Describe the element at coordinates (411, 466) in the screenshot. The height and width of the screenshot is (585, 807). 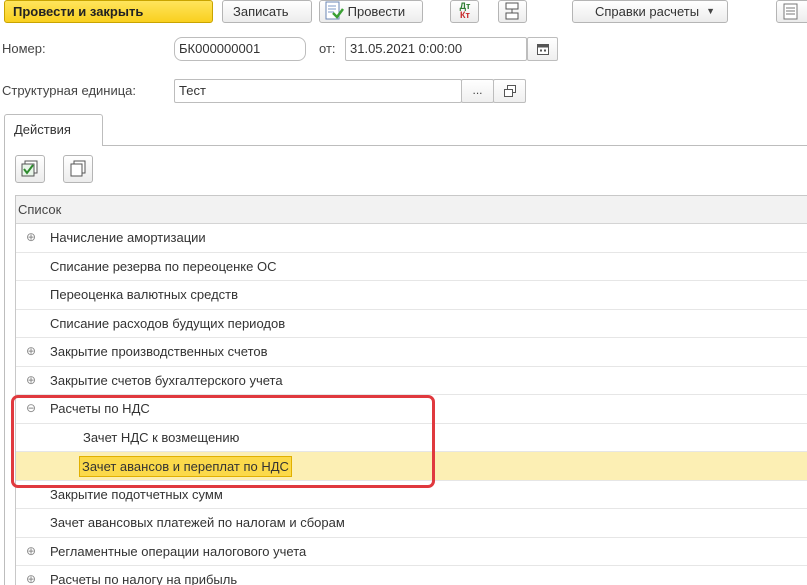
I see `list-item-selected: Зачет авансов и переплат по НДС` at that location.